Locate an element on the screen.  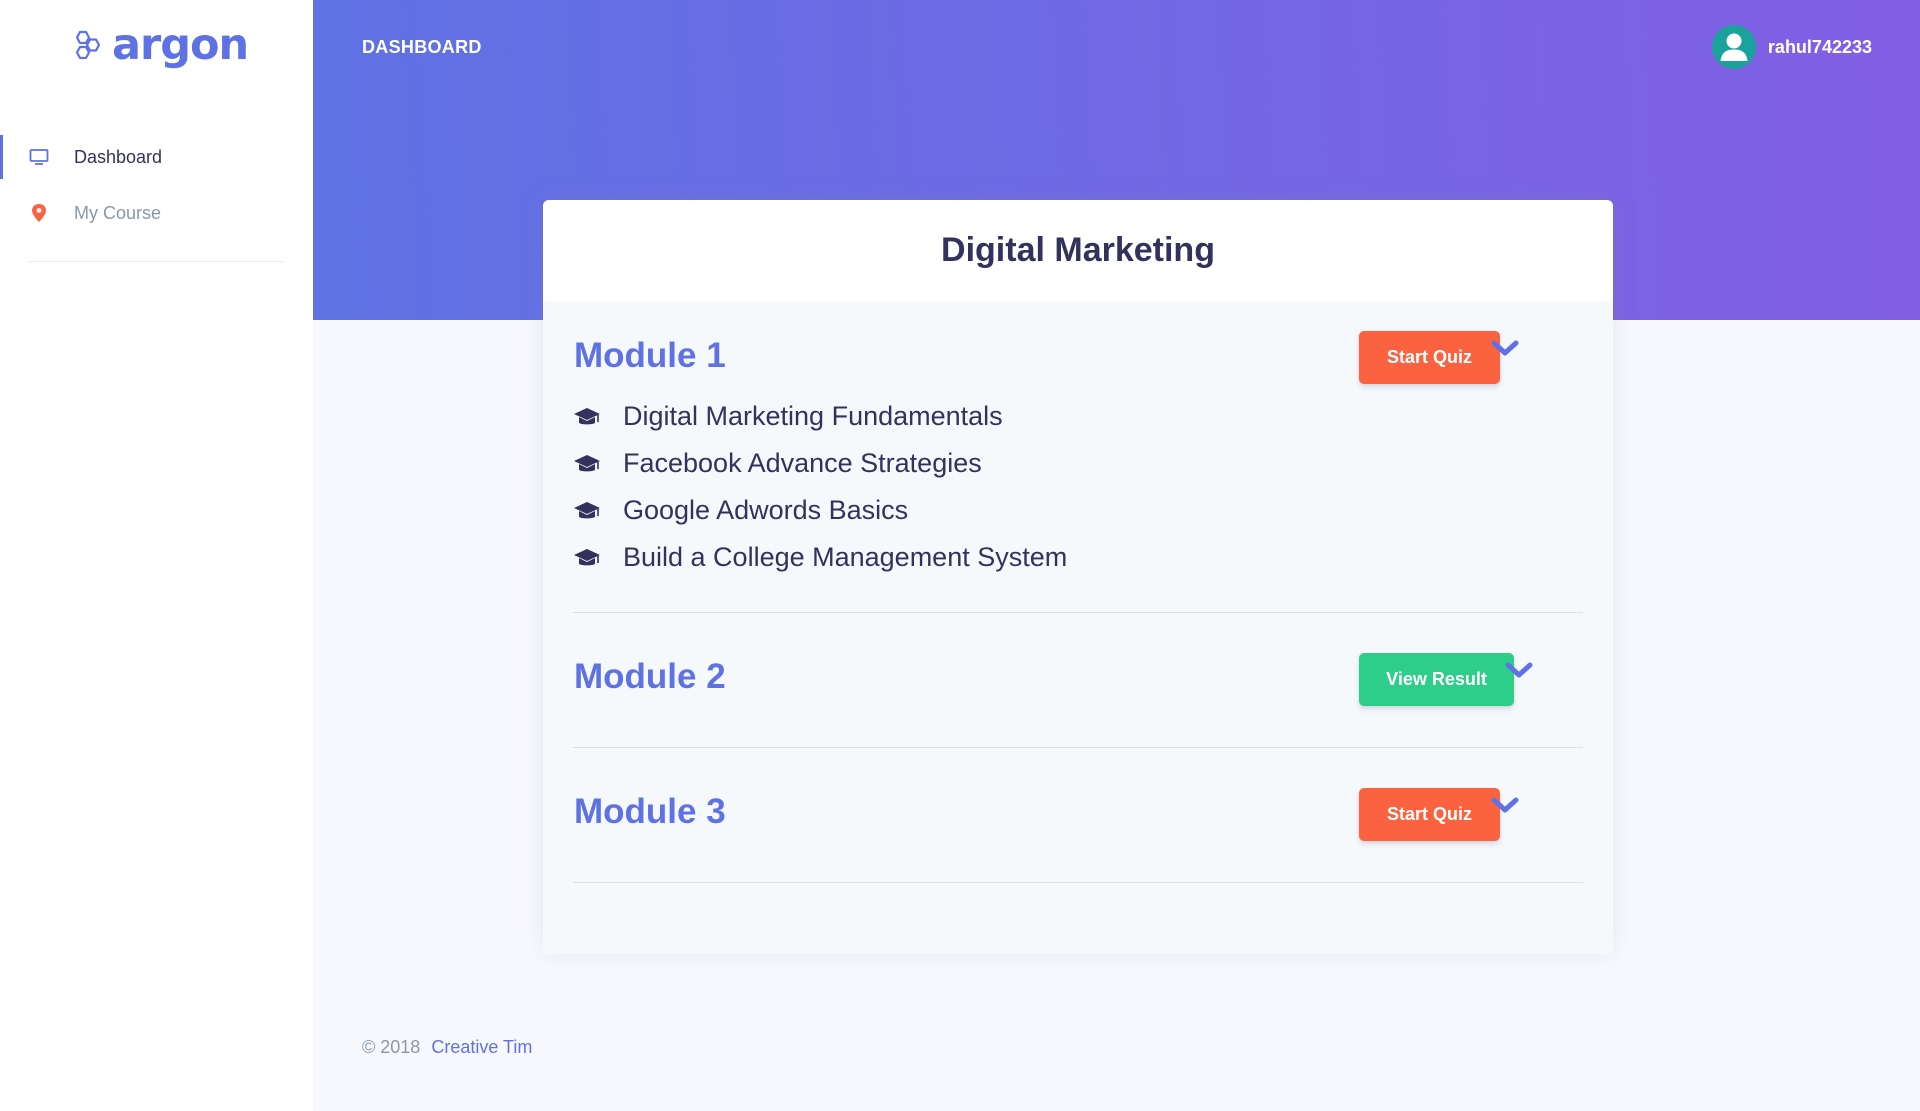
module-title: Module 3 is located at coordinates (650, 811).